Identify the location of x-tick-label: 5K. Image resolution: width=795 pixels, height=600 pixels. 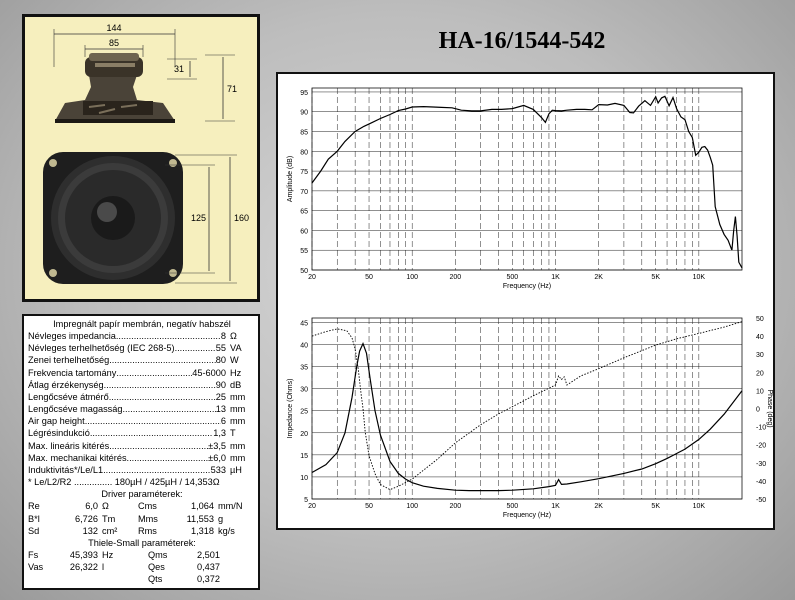
(655, 277).